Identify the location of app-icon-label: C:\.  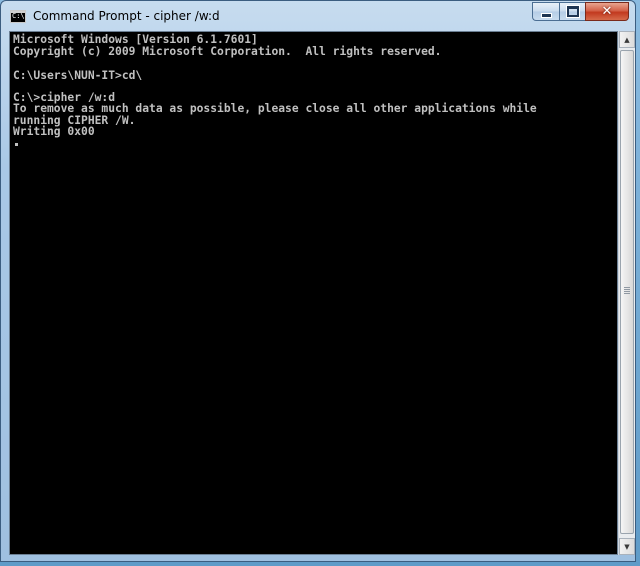
(18, 16).